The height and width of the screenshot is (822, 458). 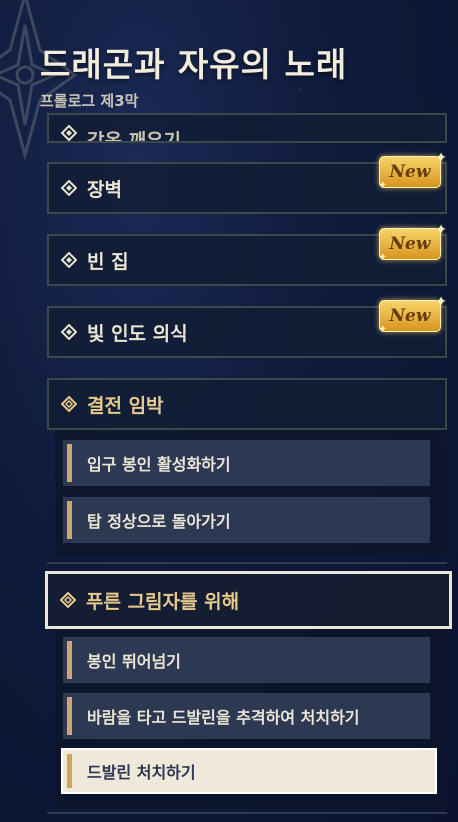 I want to click on chapter-name: 결전 임박, so click(x=125, y=405).